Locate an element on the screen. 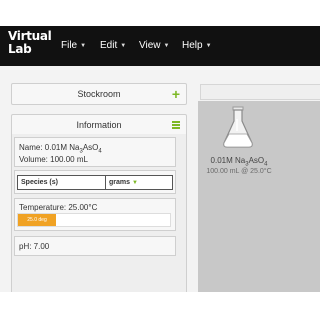  information-panel-header: Information is located at coordinates (99, 125).